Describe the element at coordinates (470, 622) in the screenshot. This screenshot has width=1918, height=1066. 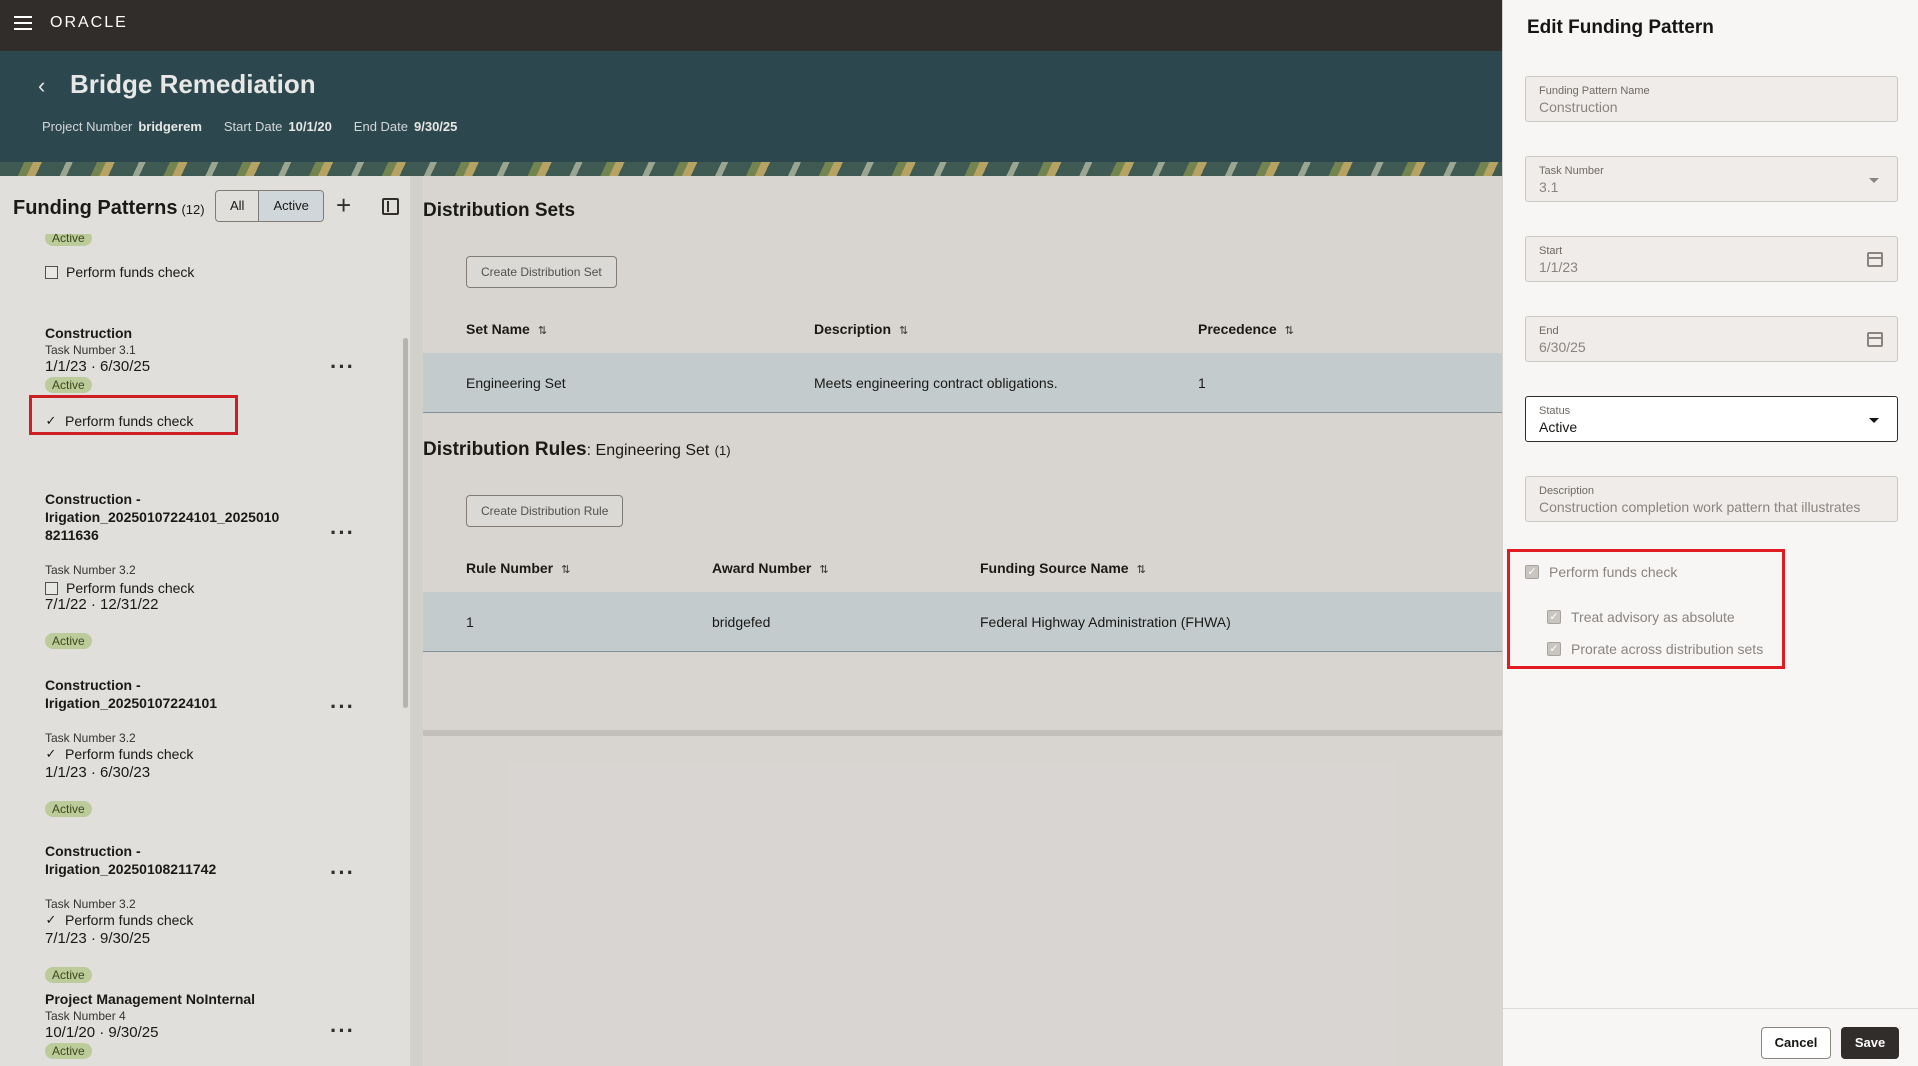
I see `rule-number-cell: 1` at that location.